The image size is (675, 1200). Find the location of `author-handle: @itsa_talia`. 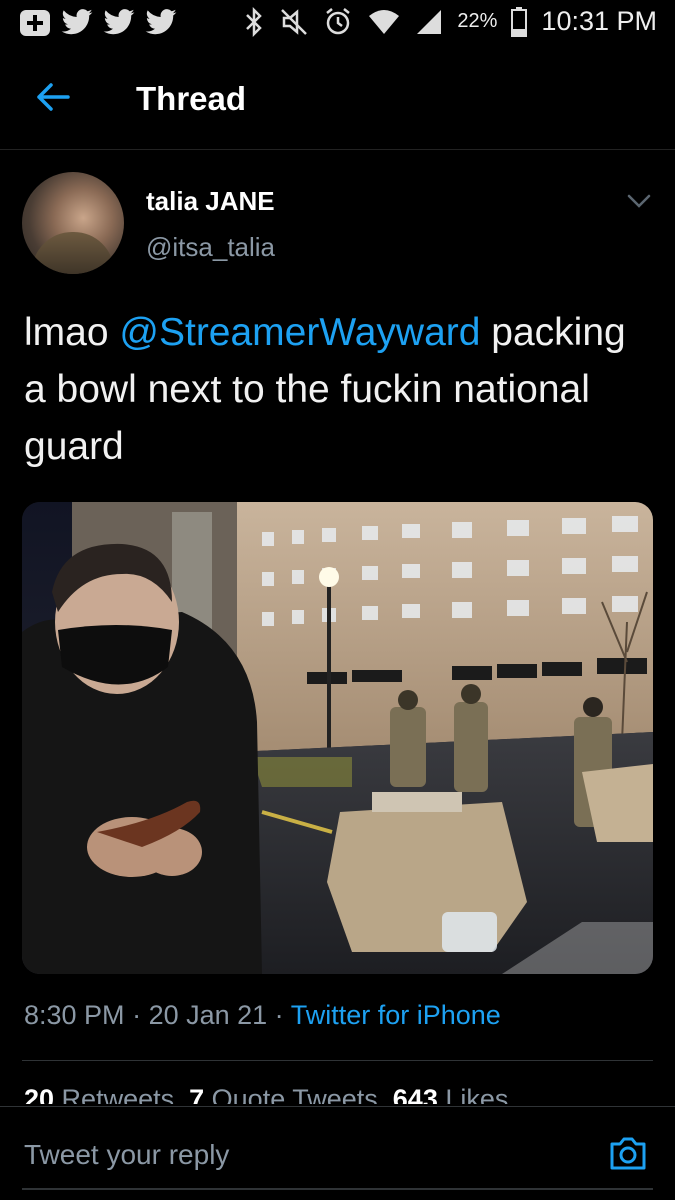

author-handle: @itsa_talia is located at coordinates (210, 247).